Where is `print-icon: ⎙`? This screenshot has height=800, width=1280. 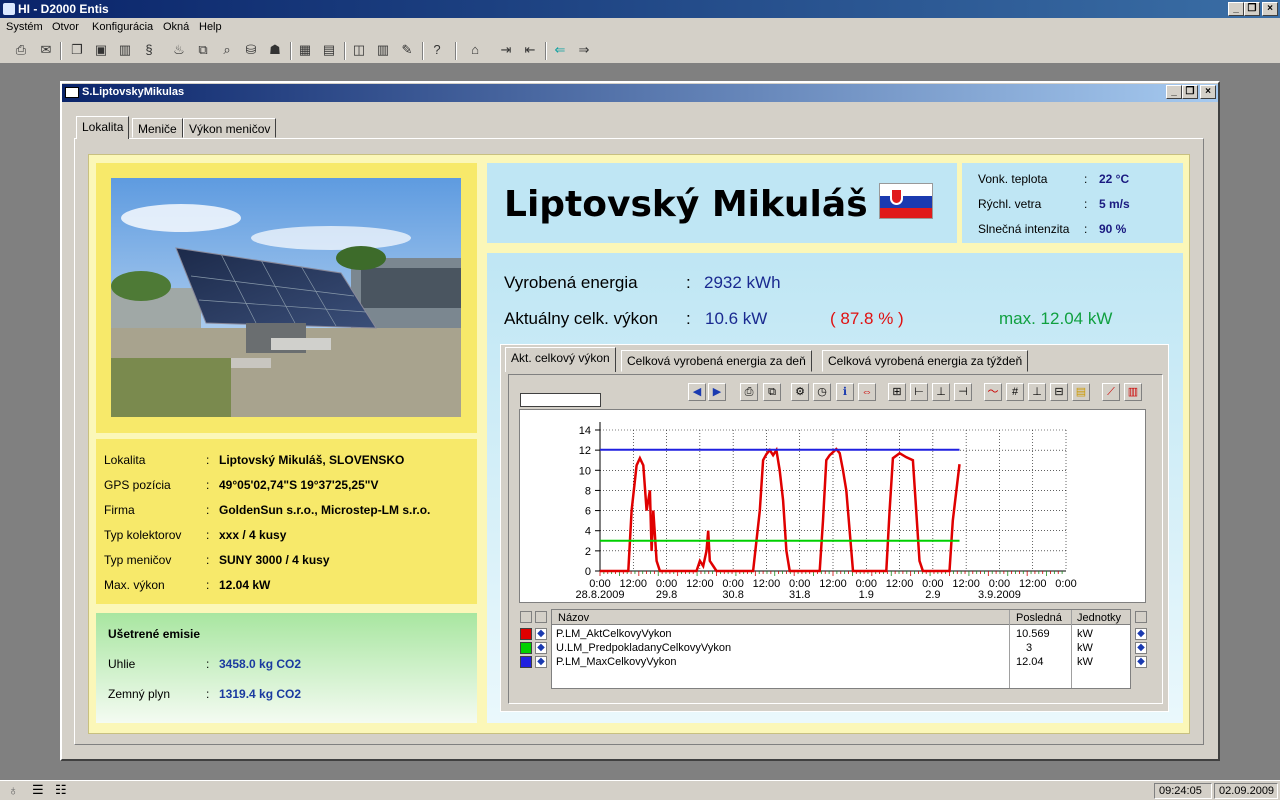 print-icon: ⎙ is located at coordinates (21, 50).